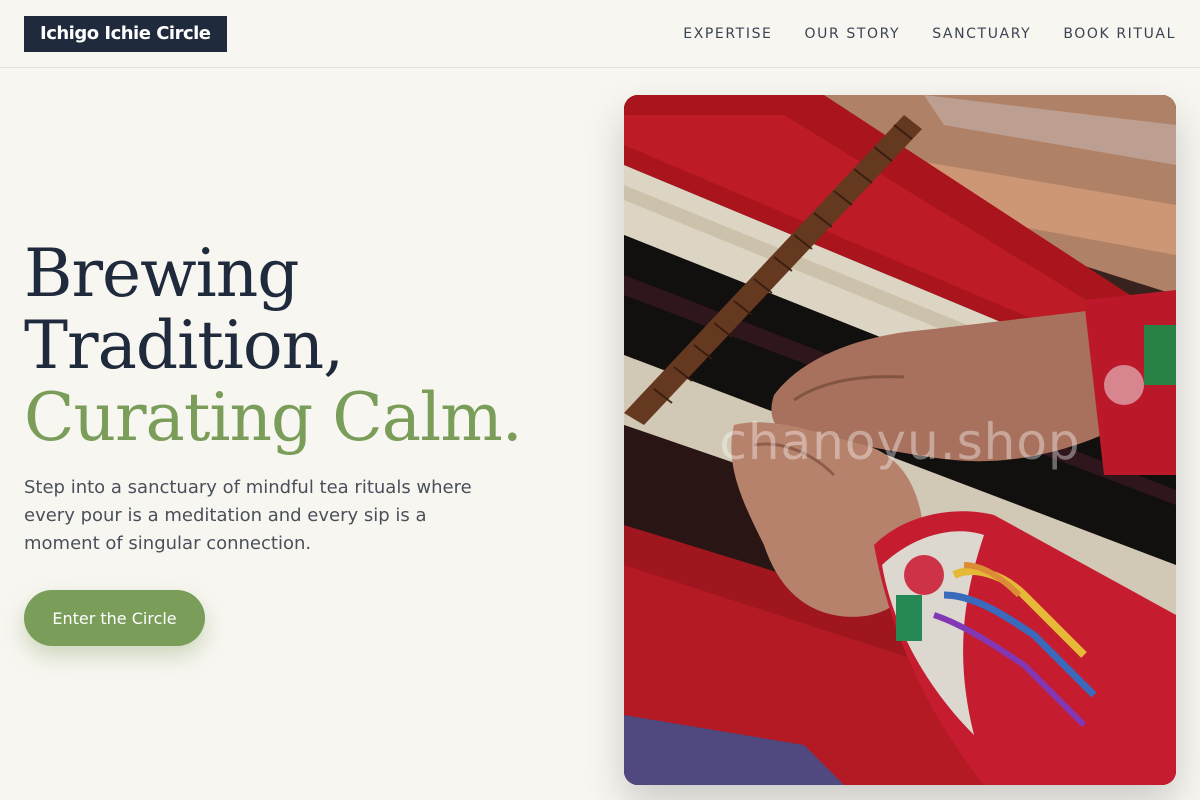  What do you see at coordinates (981, 34) in the screenshot?
I see `nav-item-sanctuary: SANCTUARY` at bounding box center [981, 34].